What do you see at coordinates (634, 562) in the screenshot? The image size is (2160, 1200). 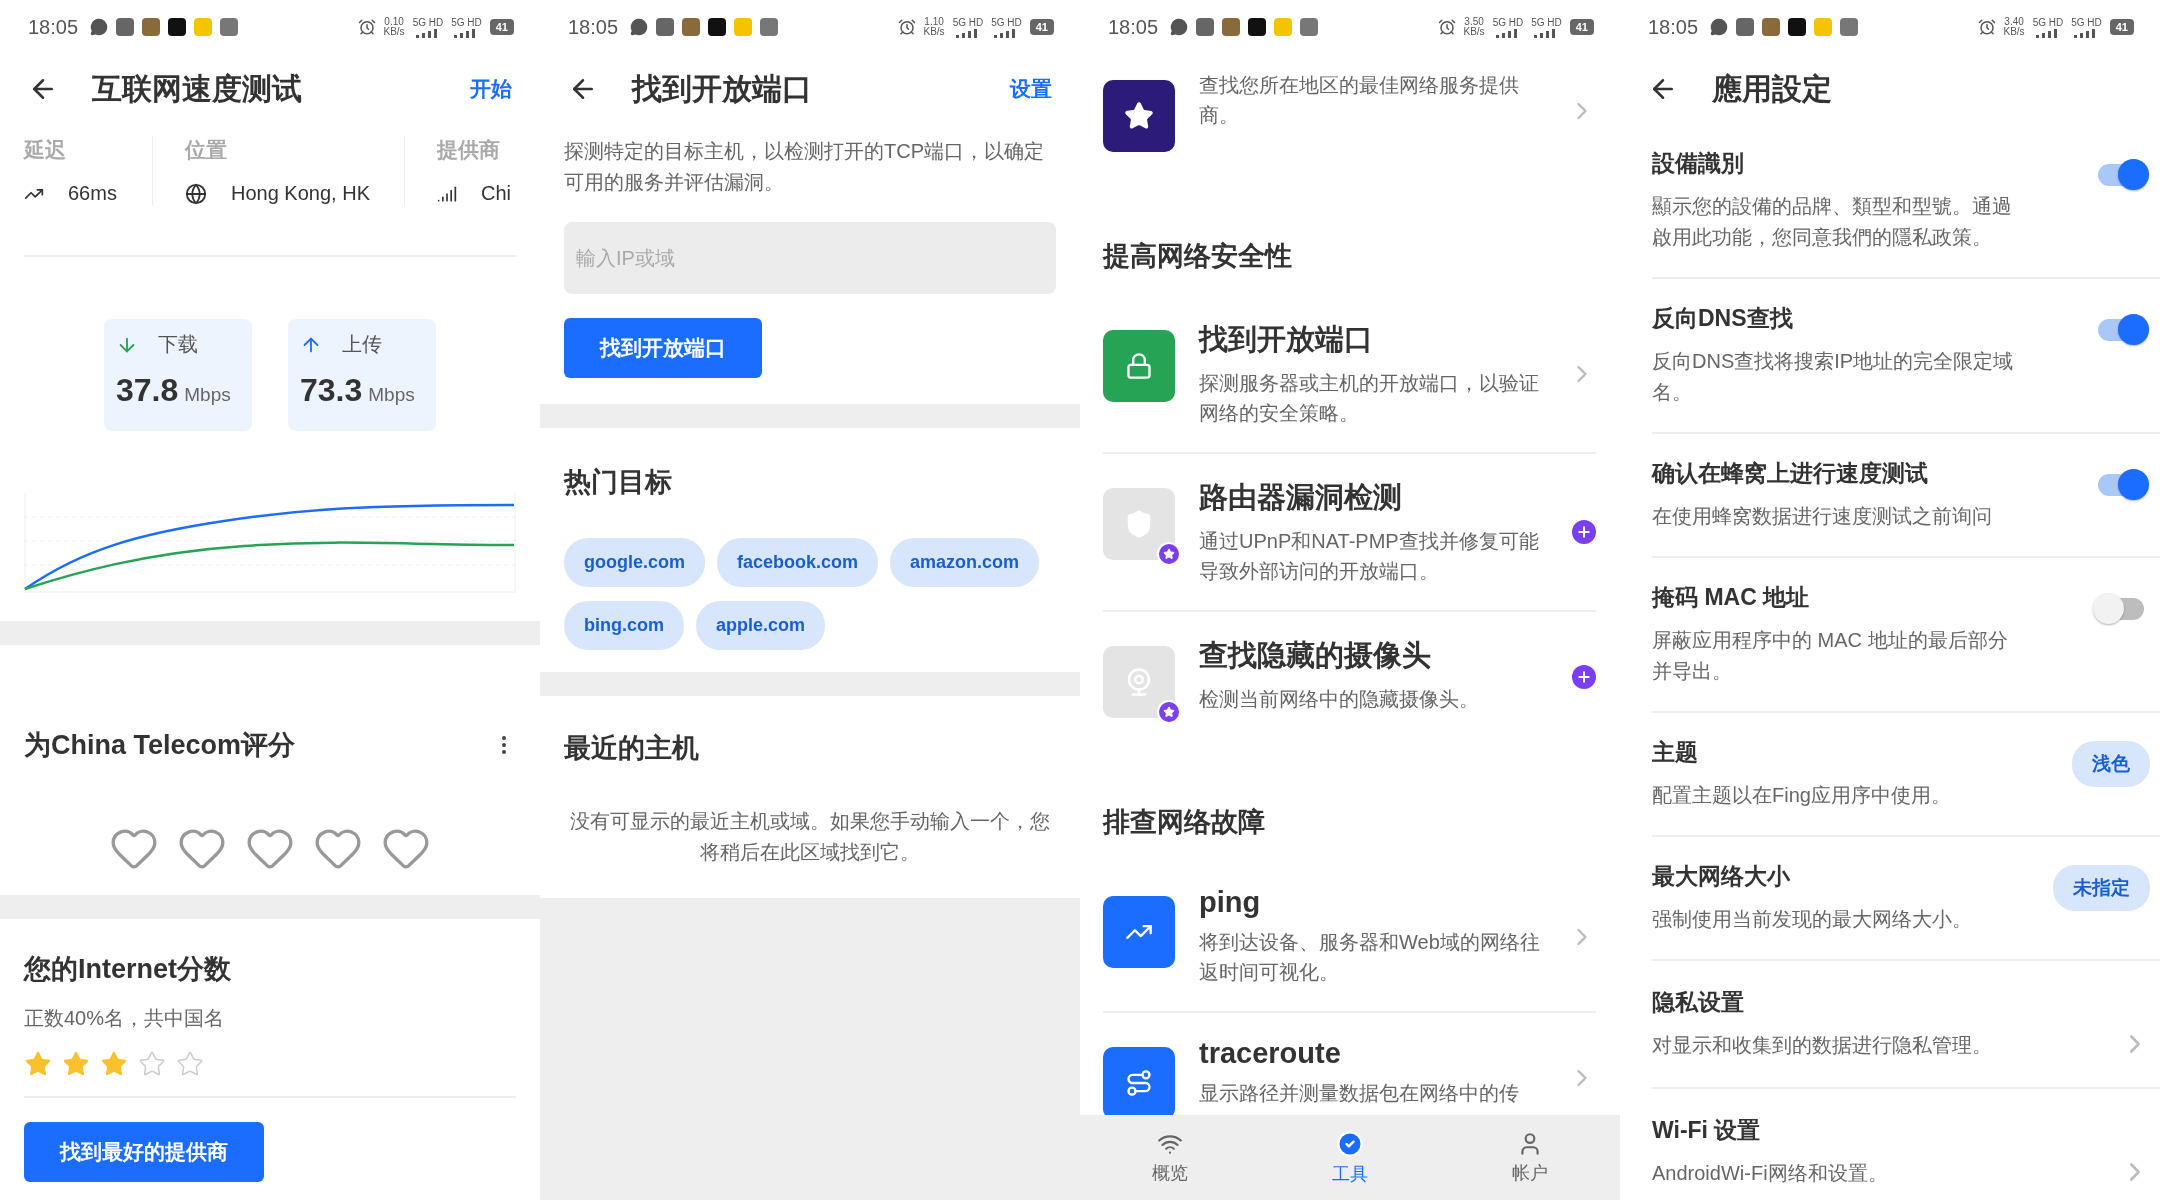 I see `target-chip: google.com` at bounding box center [634, 562].